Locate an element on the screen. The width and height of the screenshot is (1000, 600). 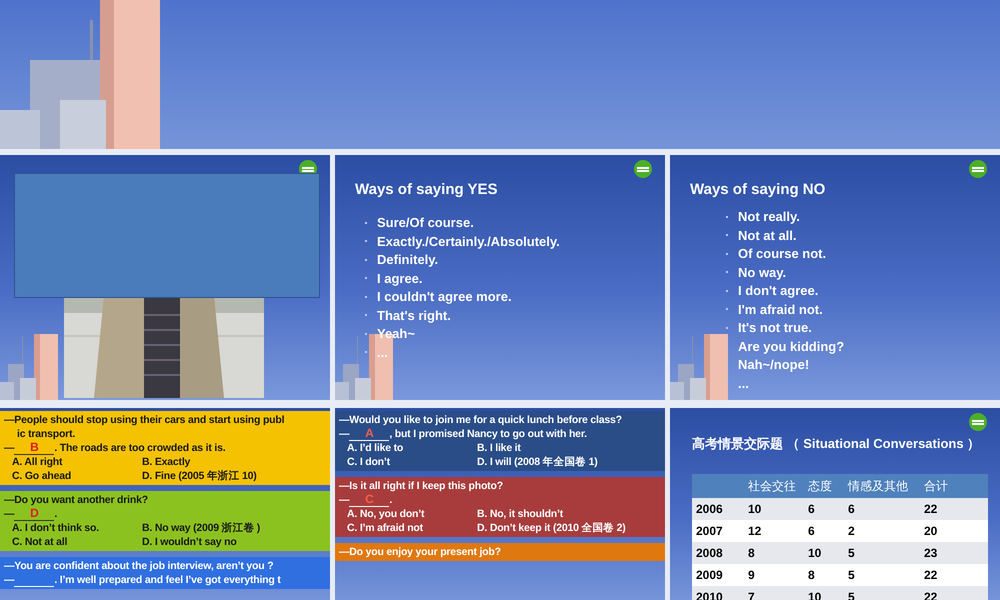
list-item: Are you kidding? is located at coordinates (791, 347).